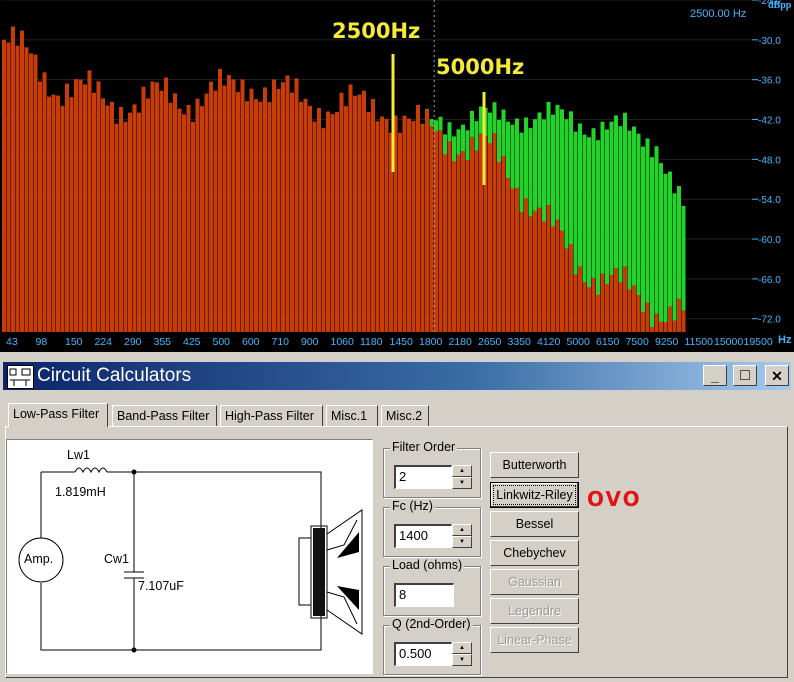 The width and height of the screenshot is (794, 682). What do you see at coordinates (164, 415) in the screenshot?
I see `tab-band-pass-filter: Band-Pass Filter` at bounding box center [164, 415].